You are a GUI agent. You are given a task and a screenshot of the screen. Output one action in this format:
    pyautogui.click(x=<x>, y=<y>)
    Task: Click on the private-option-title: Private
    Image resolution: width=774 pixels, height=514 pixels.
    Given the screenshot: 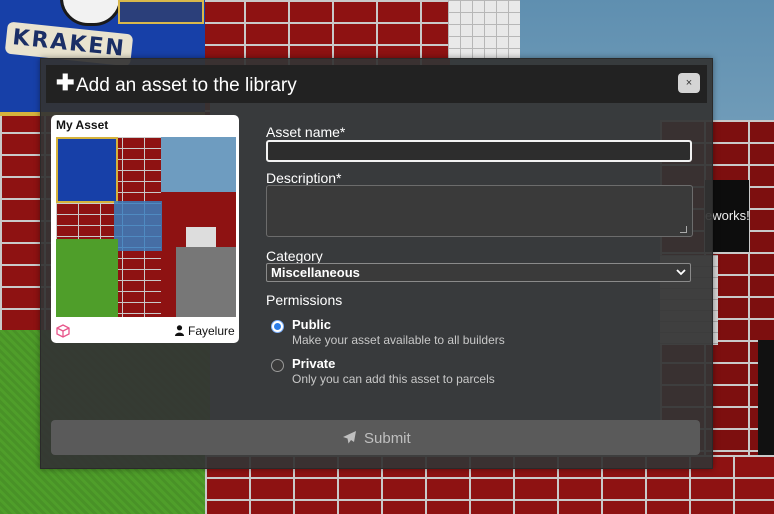 What is the action you would take?
    pyautogui.click(x=313, y=363)
    